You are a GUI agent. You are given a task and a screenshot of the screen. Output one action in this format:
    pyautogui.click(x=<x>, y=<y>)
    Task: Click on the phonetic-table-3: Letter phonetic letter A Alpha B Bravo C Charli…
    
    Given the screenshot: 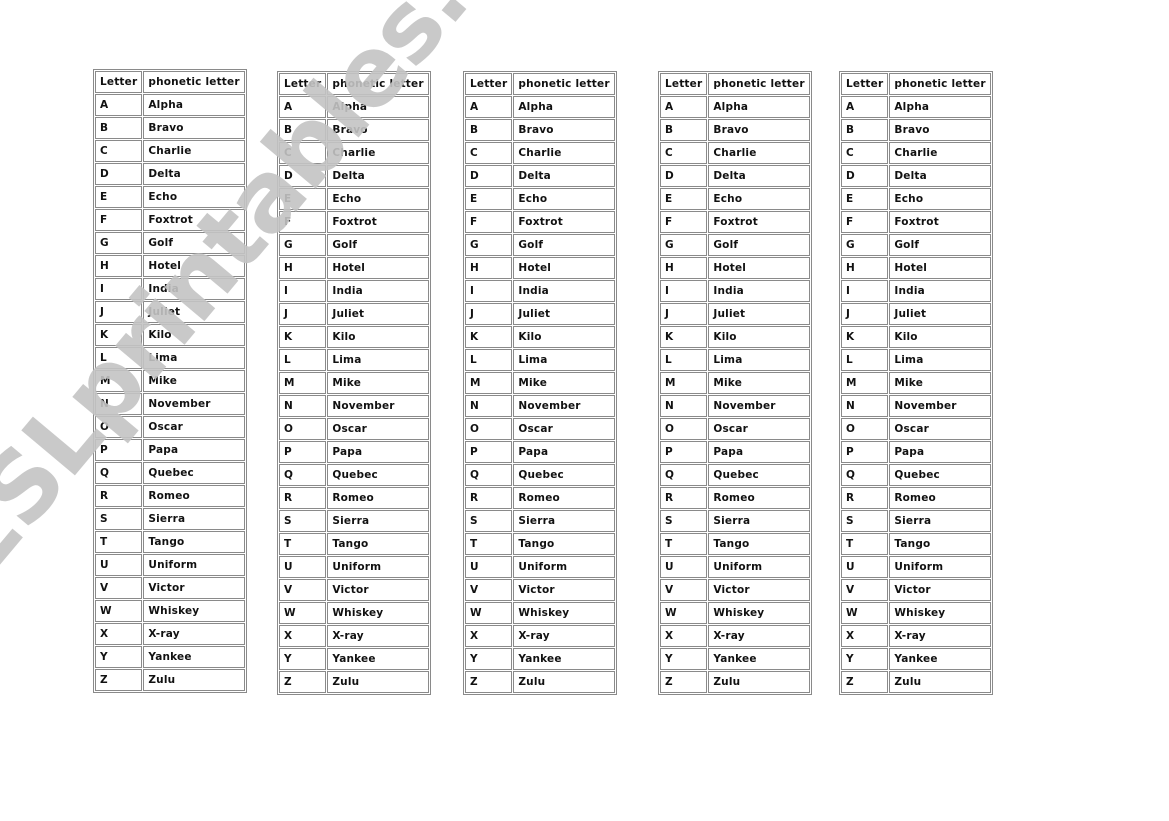 What is the action you would take?
    pyautogui.click(x=540, y=383)
    